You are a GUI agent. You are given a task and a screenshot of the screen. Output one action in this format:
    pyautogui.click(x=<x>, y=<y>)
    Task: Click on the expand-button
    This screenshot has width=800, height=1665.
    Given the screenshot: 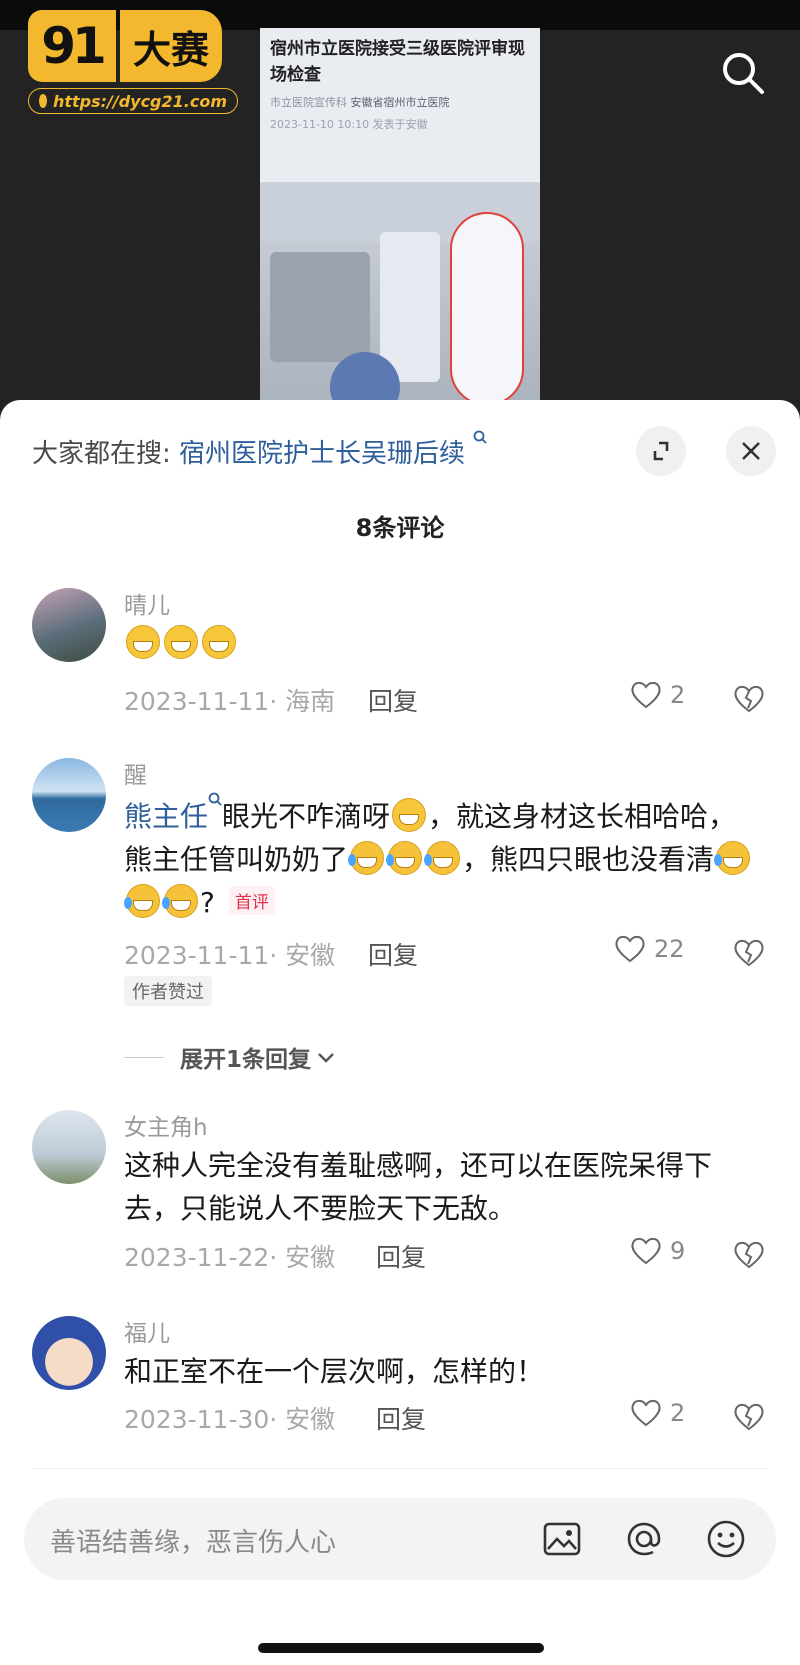 What is the action you would take?
    pyautogui.click(x=661, y=451)
    